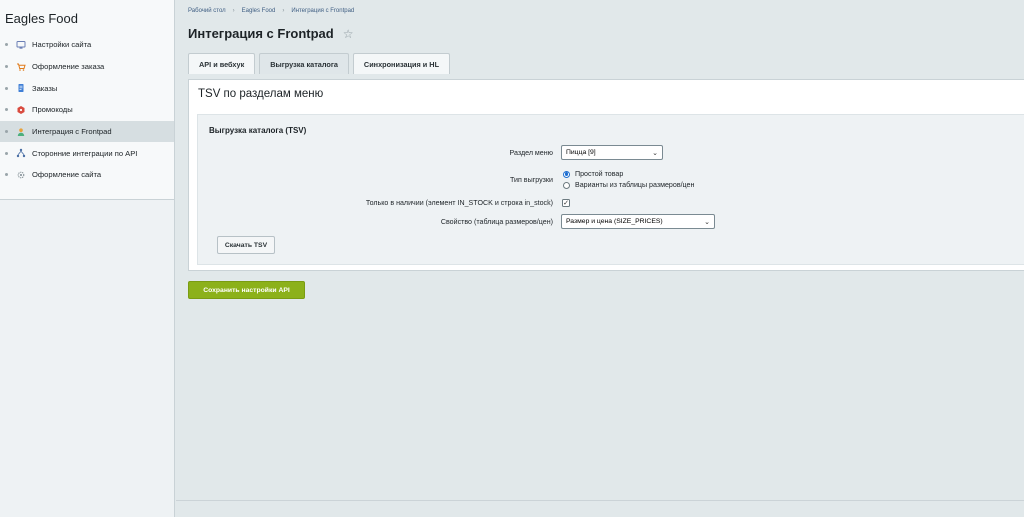  What do you see at coordinates (21, 175) in the screenshot?
I see `gear-icon` at bounding box center [21, 175].